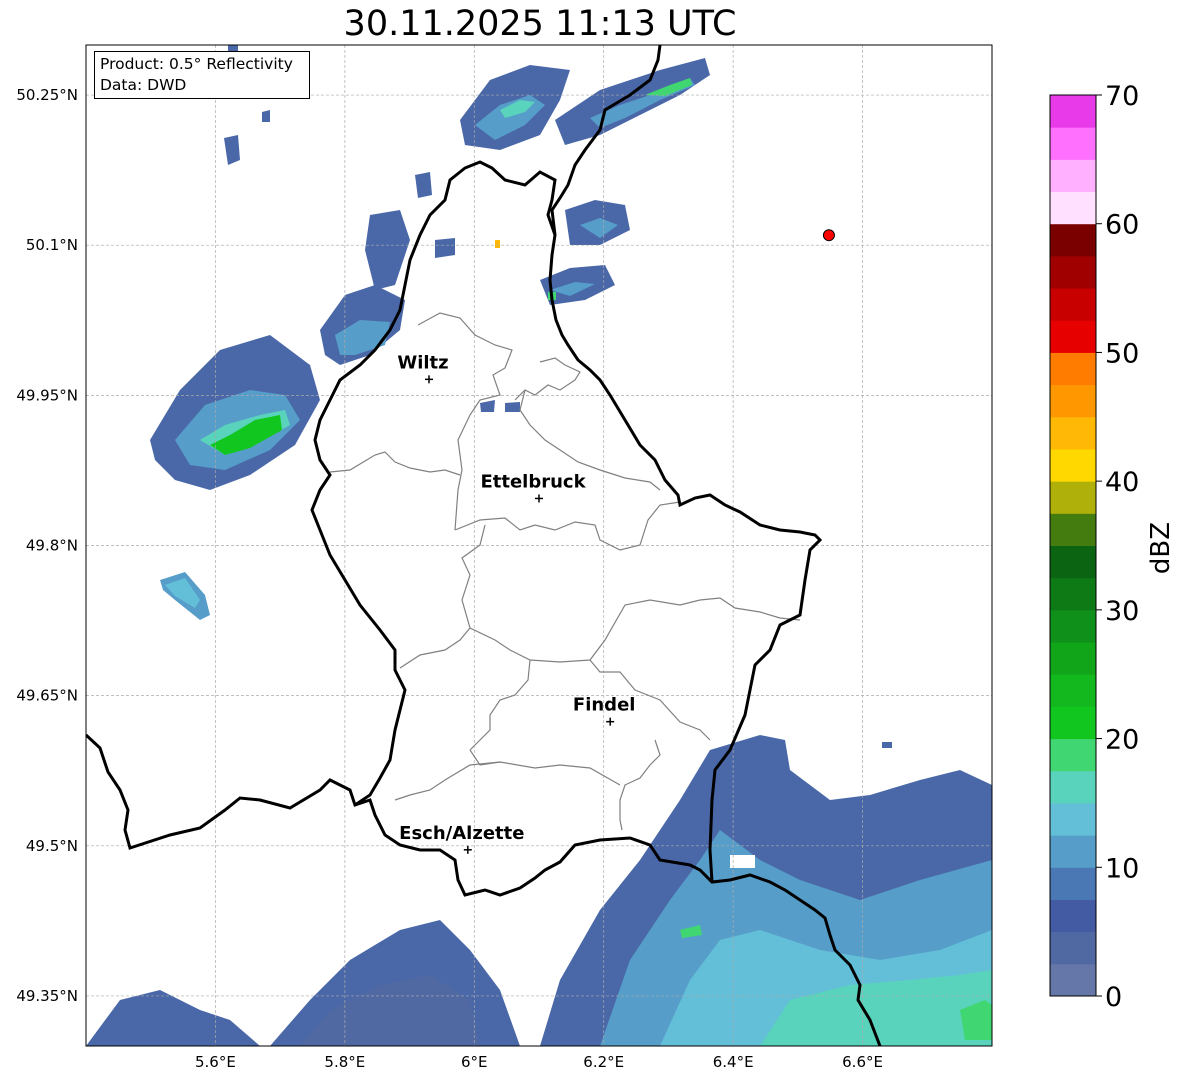 The image size is (1184, 1081). What do you see at coordinates (52, 846) in the screenshot?
I see `lat-tick-label: 49.5°N` at bounding box center [52, 846].